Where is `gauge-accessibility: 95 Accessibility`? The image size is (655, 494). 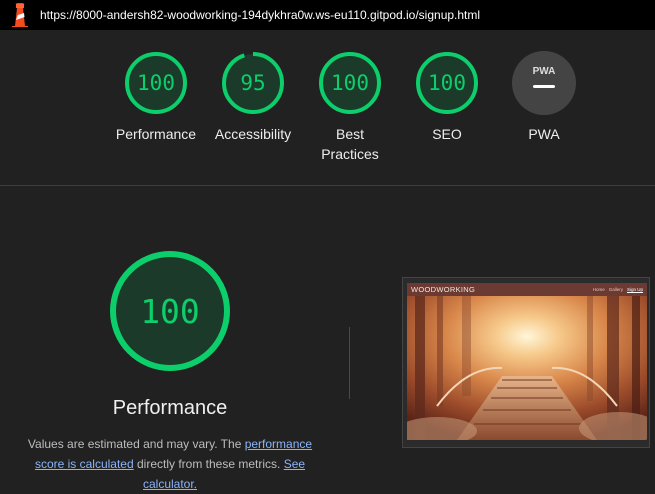
gauge-accessibility: 95 Accessibility is located at coordinates (253, 97).